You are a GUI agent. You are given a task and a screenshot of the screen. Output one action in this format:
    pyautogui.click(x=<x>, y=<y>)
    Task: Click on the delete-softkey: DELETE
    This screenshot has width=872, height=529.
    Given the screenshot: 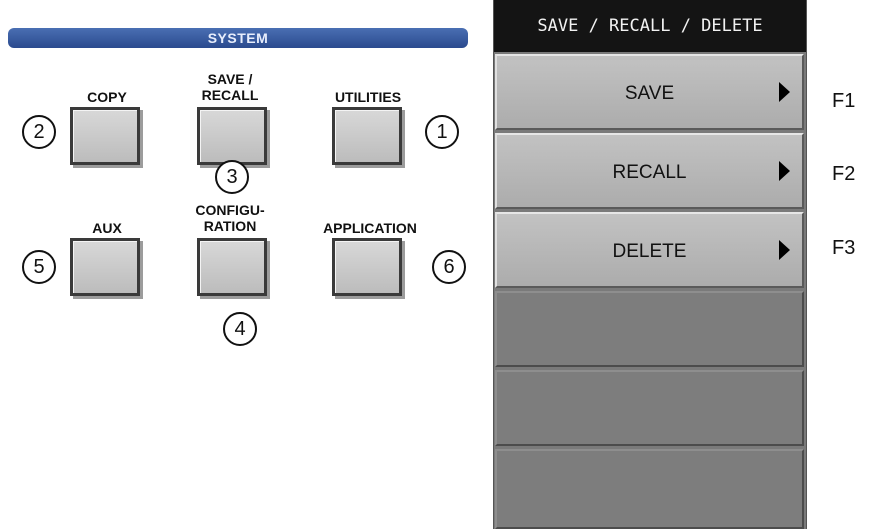 What is the action you would take?
    pyautogui.click(x=649, y=250)
    